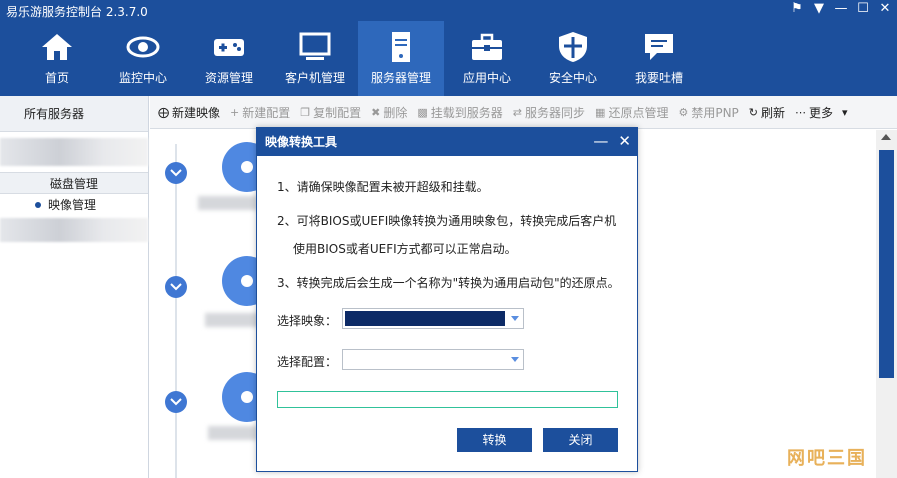 The image size is (897, 478). What do you see at coordinates (228, 78) in the screenshot?
I see `nav-label: 资源管理` at bounding box center [228, 78].